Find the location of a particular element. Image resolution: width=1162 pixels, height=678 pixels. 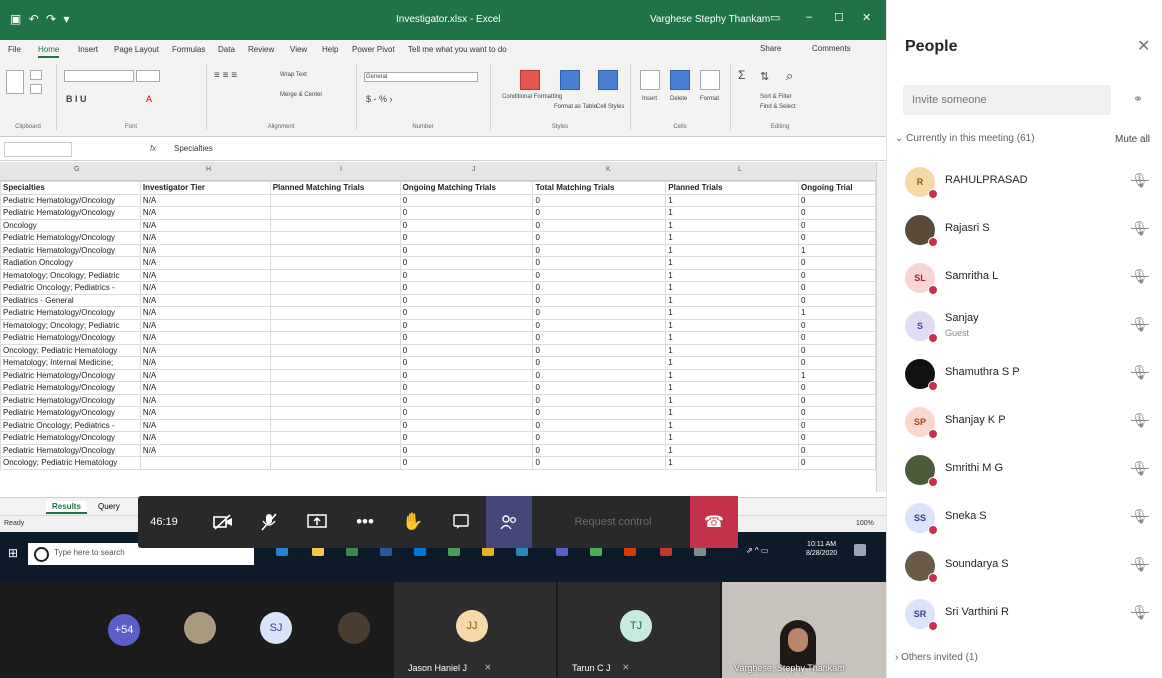

format-cells-icon is located at coordinates (710, 80).